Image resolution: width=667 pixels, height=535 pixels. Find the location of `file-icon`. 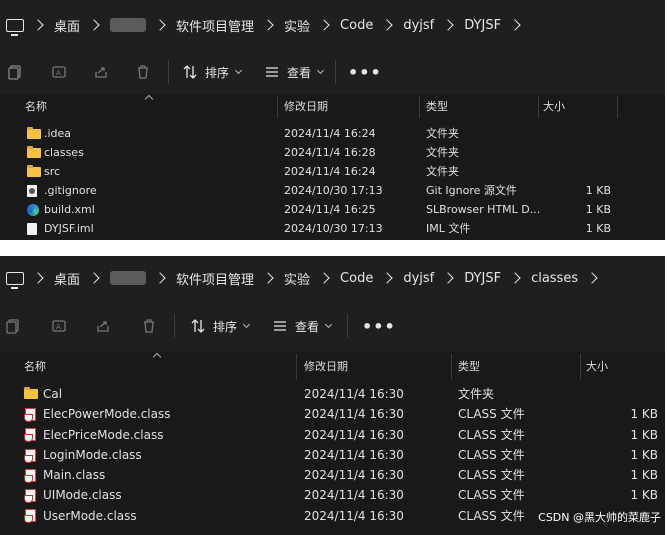

file-icon is located at coordinates (32, 228).